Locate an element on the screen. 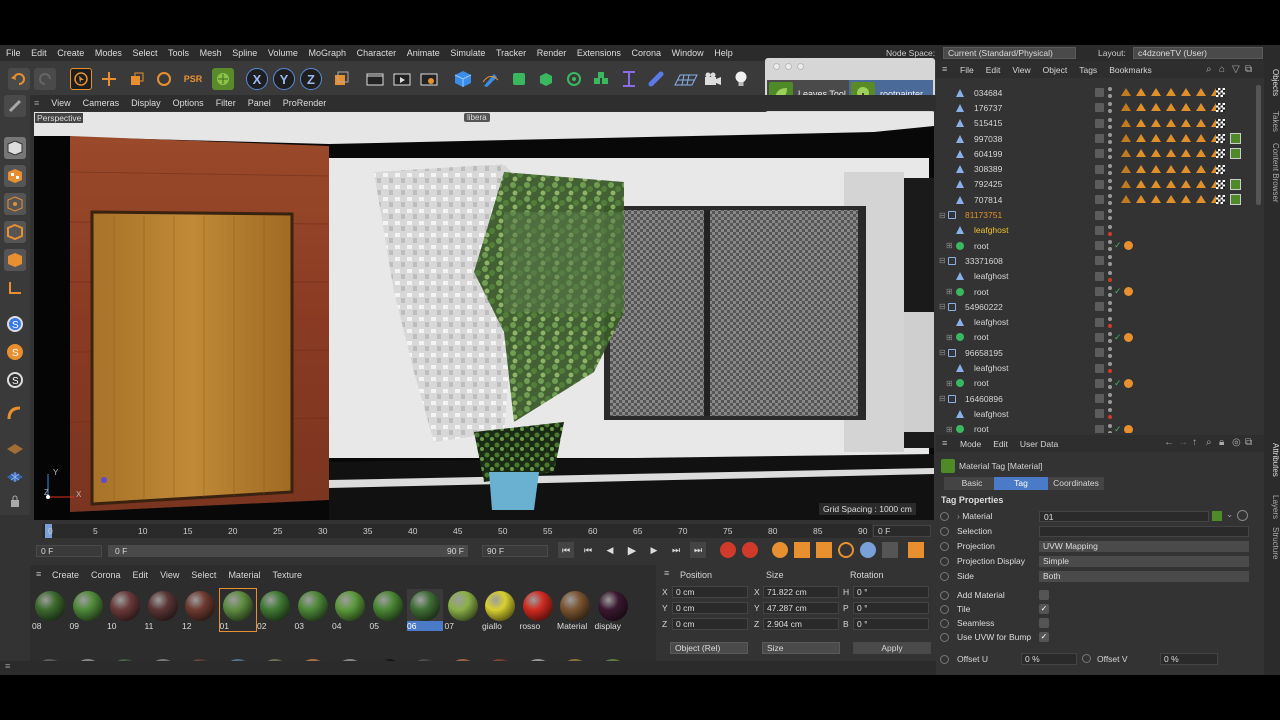 This screenshot has height=720, width=1280. tile-checkbox: ✓ is located at coordinates (1044, 609).